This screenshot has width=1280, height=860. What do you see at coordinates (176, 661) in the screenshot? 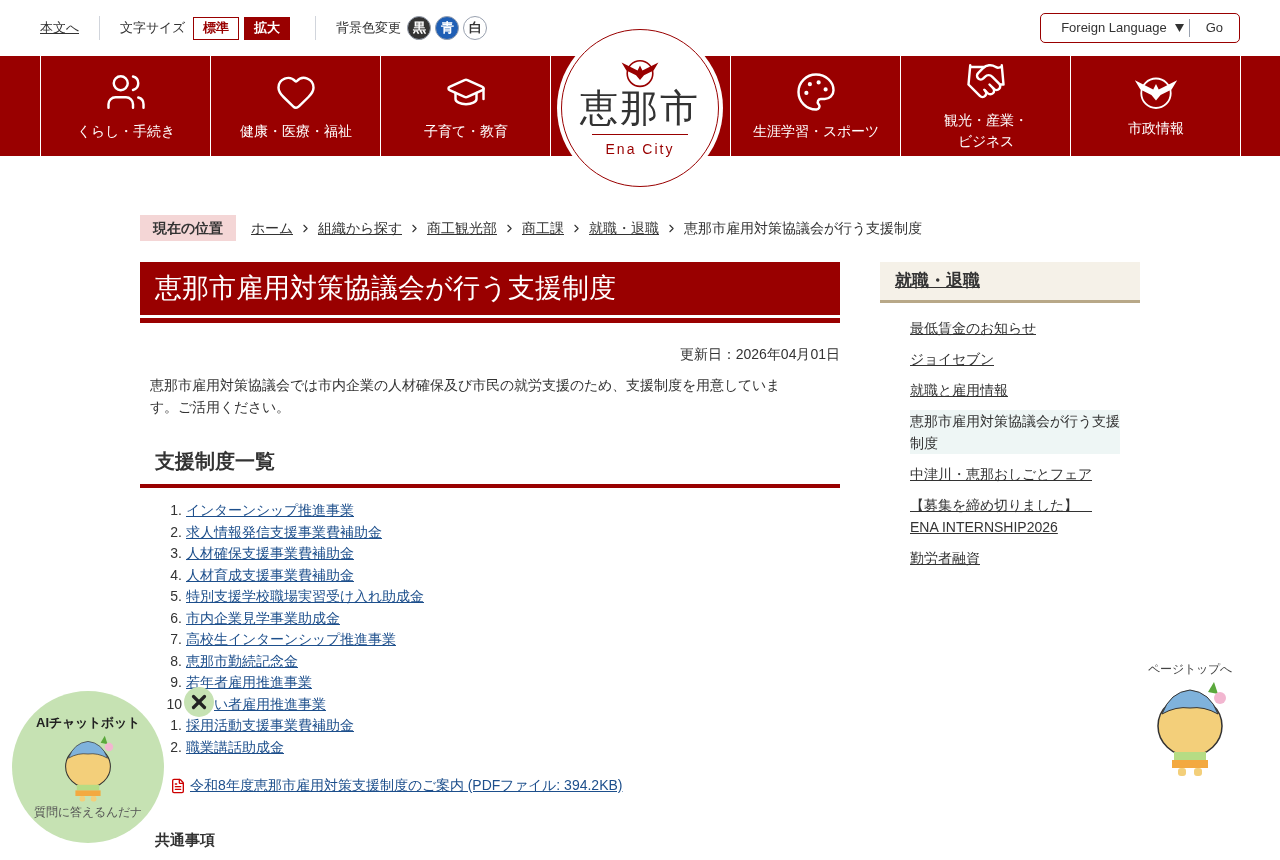
I see `list-number: 8.` at bounding box center [176, 661].